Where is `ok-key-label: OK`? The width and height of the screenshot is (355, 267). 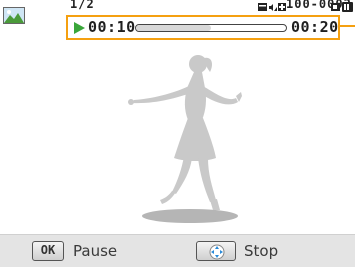
ok-key-label: OK is located at coordinates (48, 250).